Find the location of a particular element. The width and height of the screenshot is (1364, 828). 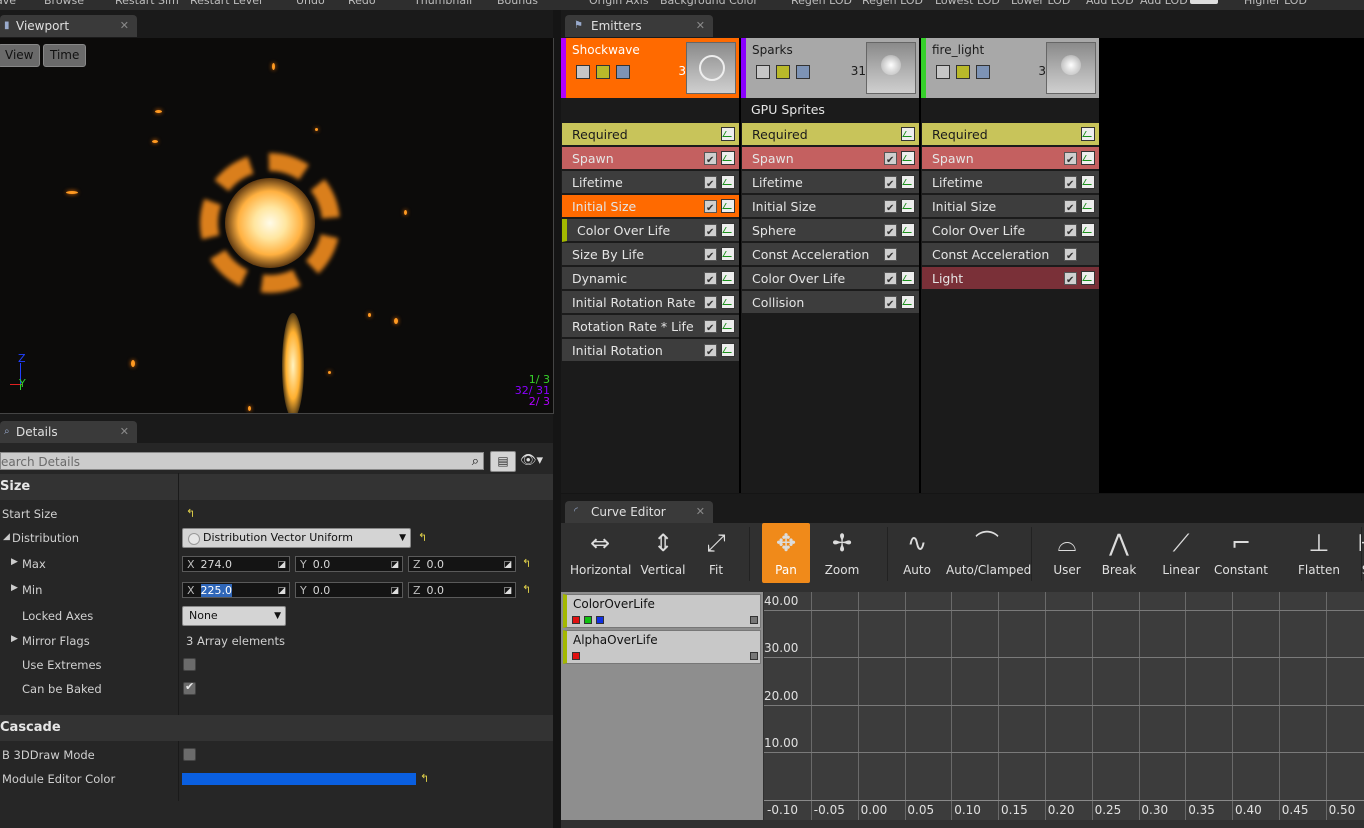

toolbar-item: ave is located at coordinates (8, 3).